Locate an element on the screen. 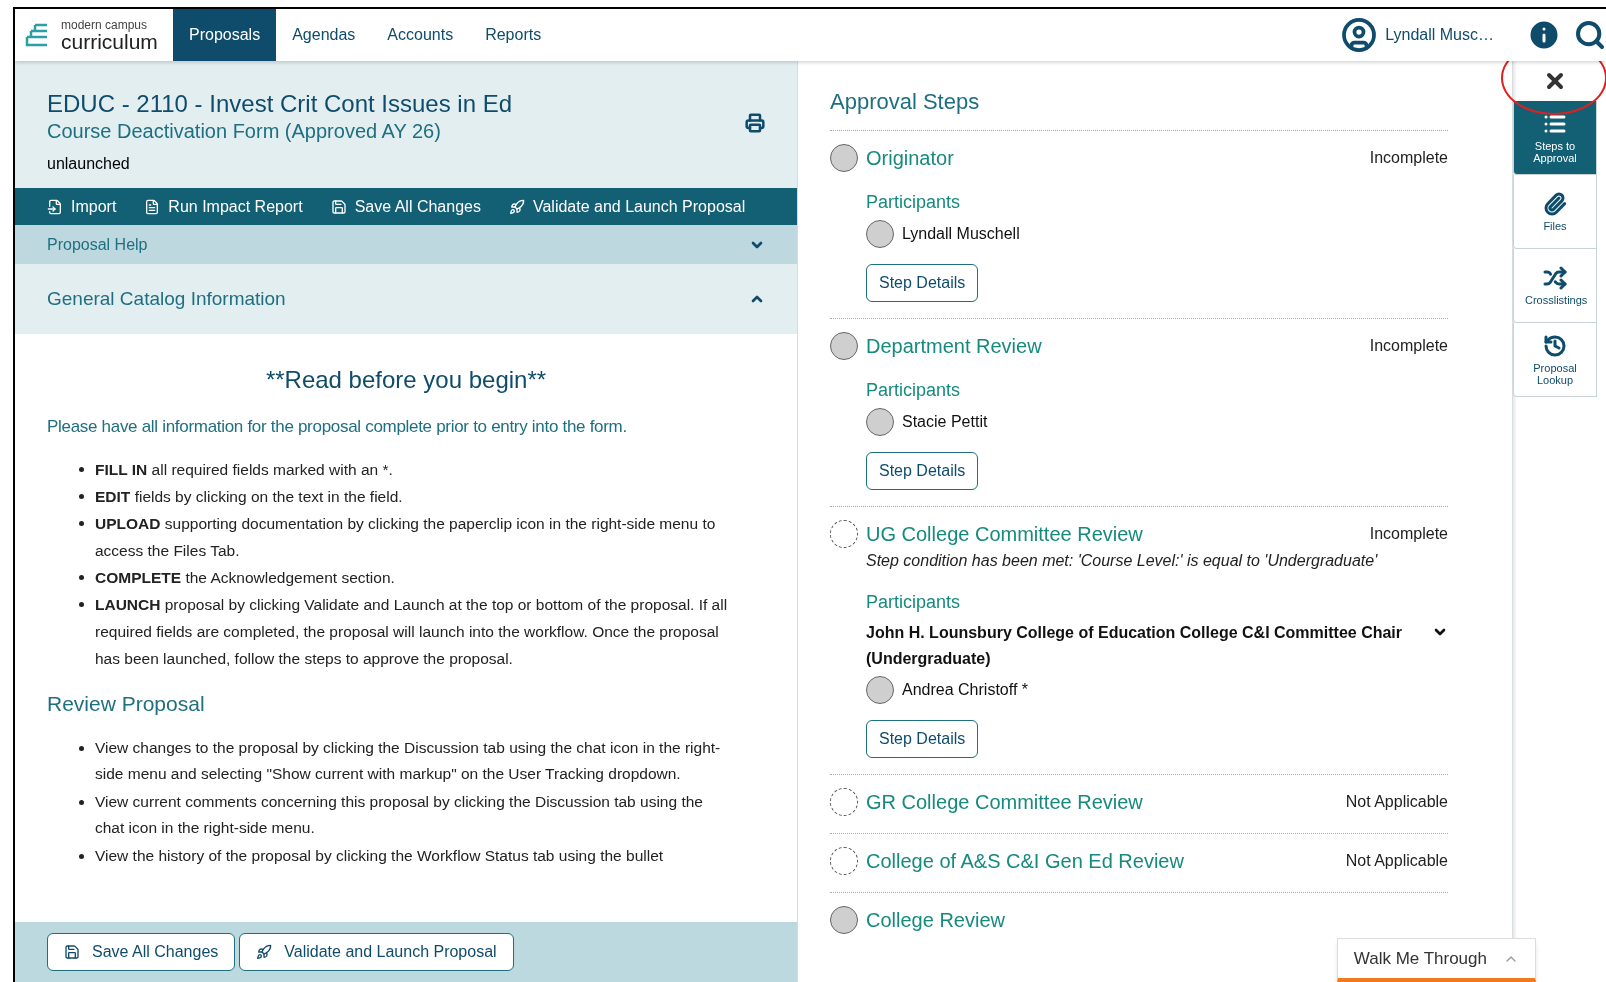 The width and height of the screenshot is (1606, 982). side-tab: Files is located at coordinates (1555, 212).